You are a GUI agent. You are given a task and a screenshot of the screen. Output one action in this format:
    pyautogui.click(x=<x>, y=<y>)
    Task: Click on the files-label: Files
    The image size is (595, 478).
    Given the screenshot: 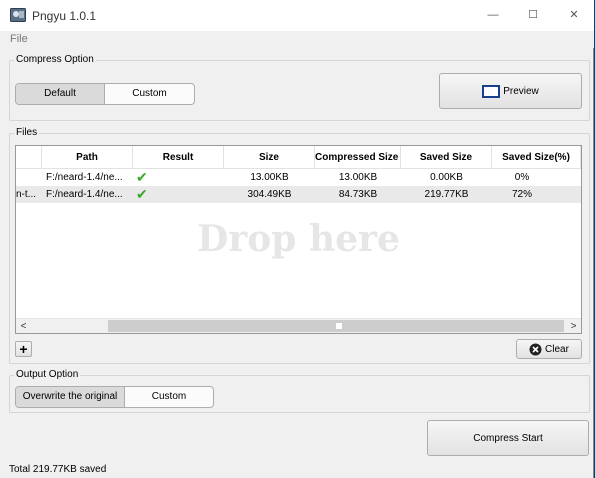 What is the action you would take?
    pyautogui.click(x=27, y=132)
    